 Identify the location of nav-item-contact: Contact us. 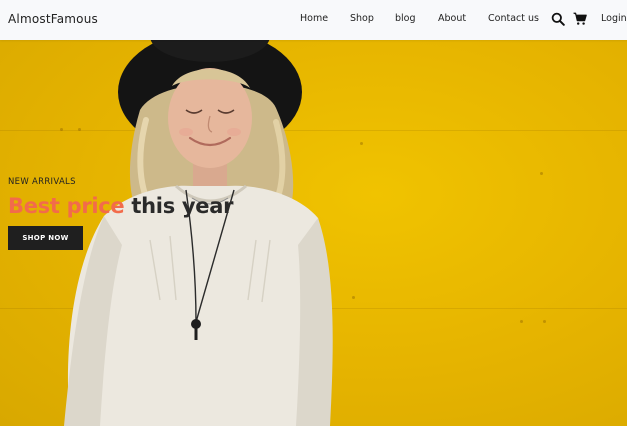
(513, 18).